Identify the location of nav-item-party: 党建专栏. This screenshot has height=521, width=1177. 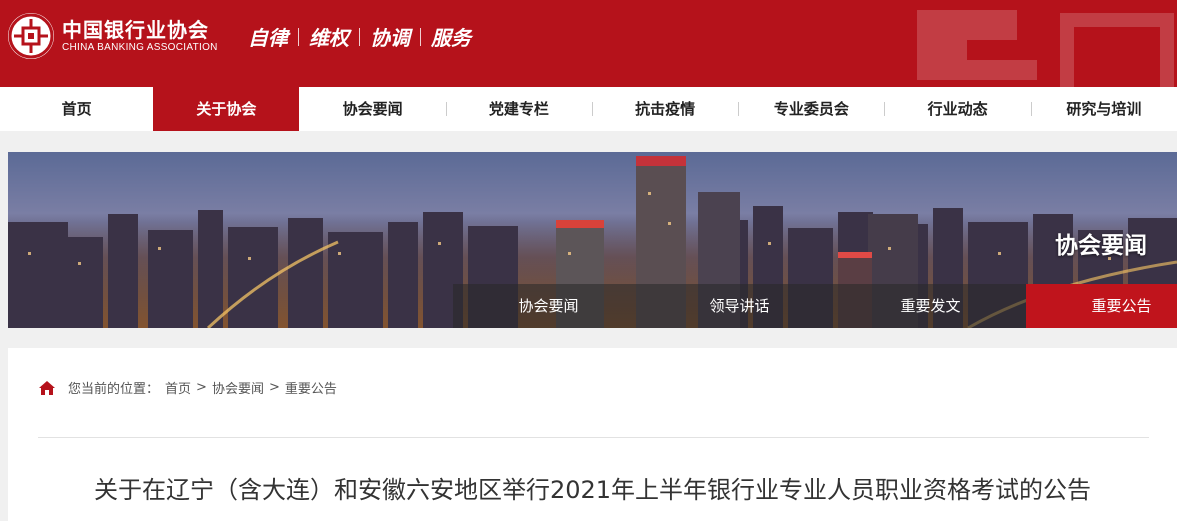
(518, 109).